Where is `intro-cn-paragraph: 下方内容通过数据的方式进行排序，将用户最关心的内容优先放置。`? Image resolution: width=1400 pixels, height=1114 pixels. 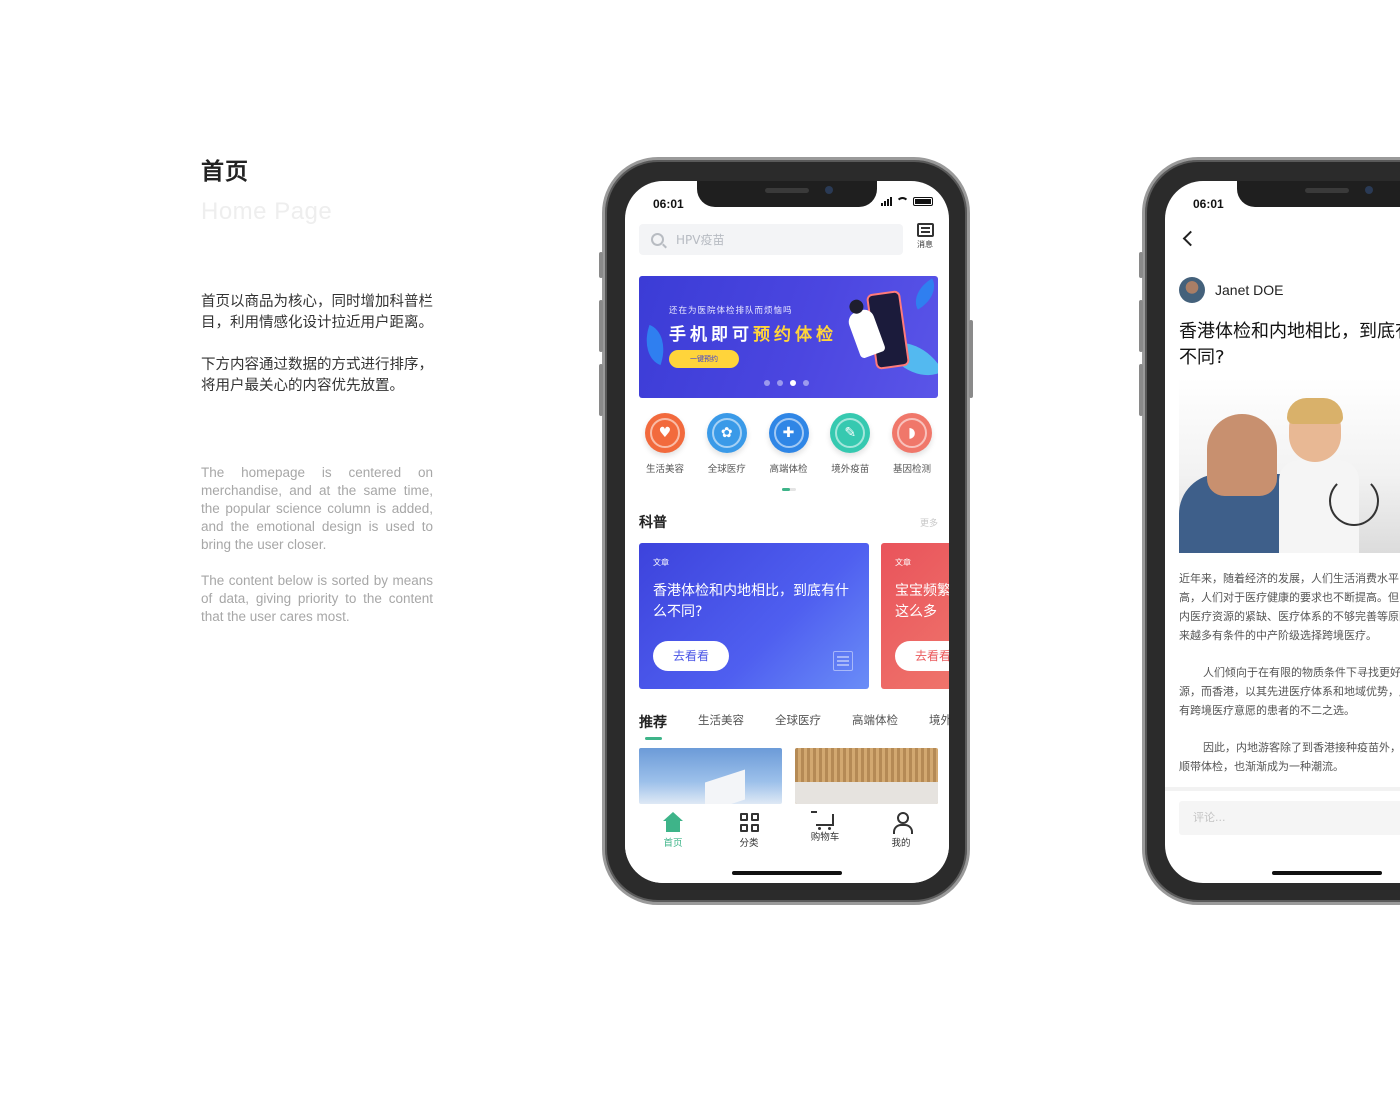
intro-cn-paragraph: 下方内容通过数据的方式进行排序，将用户最关心的内容优先放置。 is located at coordinates (317, 375).